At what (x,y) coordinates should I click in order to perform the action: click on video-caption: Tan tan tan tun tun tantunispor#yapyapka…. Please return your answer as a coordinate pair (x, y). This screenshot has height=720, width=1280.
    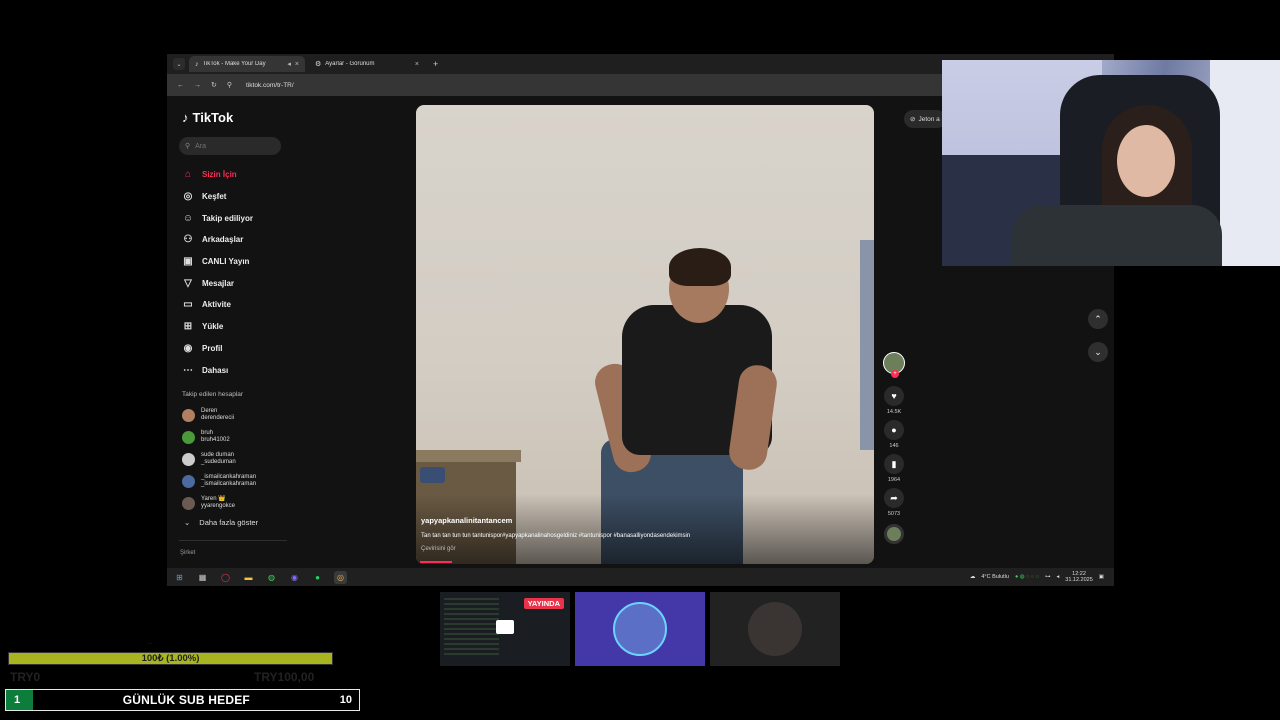
    Looking at the image, I should click on (556, 536).